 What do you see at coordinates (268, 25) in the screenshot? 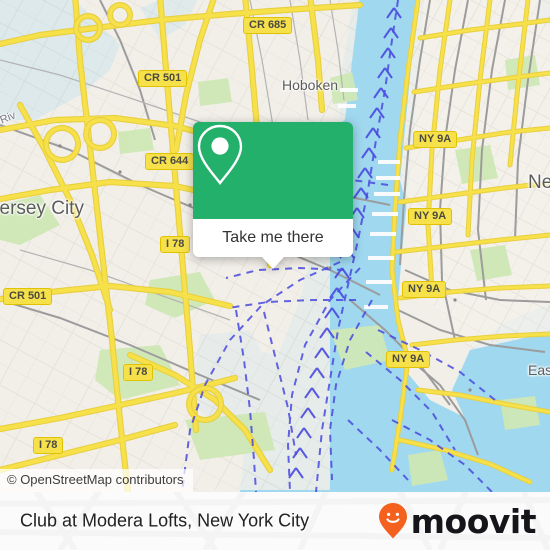
I see `shield-cr-685: CR 685` at bounding box center [268, 25].